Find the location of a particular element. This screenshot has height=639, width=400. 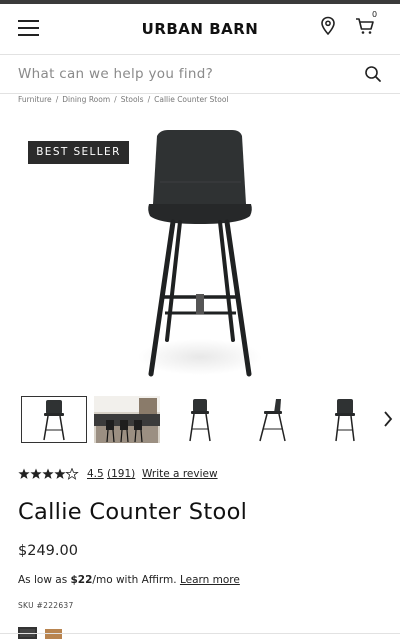

rating-stars is located at coordinates (48, 474).